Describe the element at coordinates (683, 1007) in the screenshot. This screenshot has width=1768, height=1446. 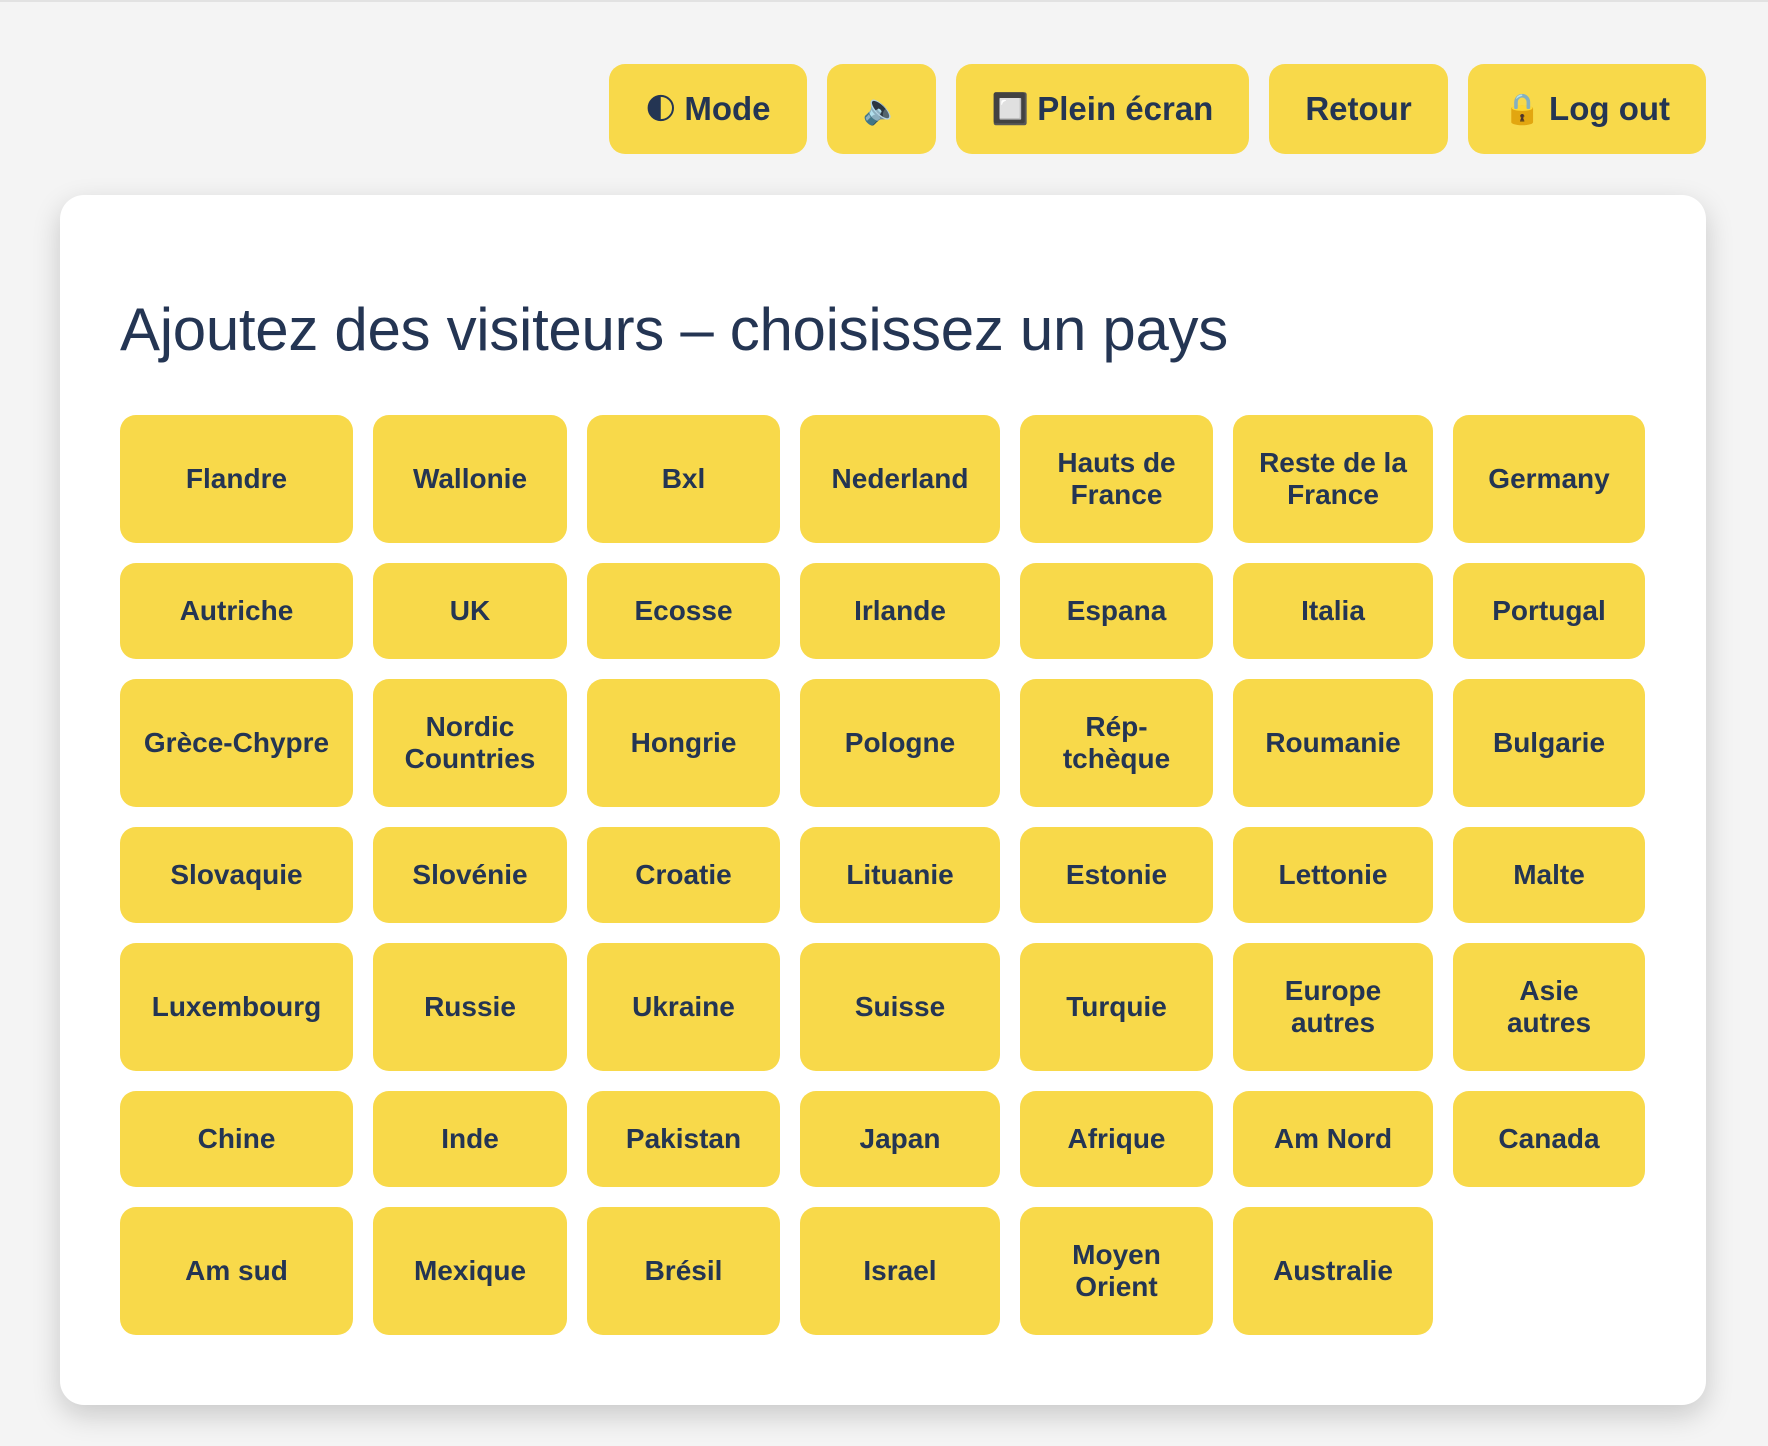
I see `country-button: Ukraine` at that location.